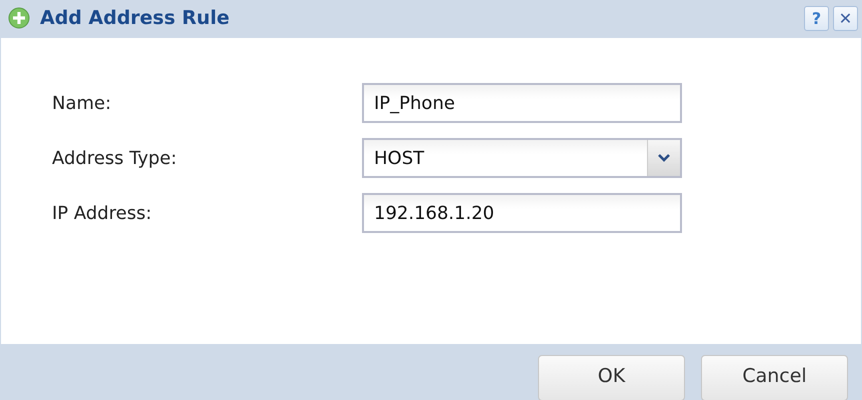 The height and width of the screenshot is (400, 862). Describe the element at coordinates (135, 18) in the screenshot. I see `window-title: Add Address Rule` at that location.